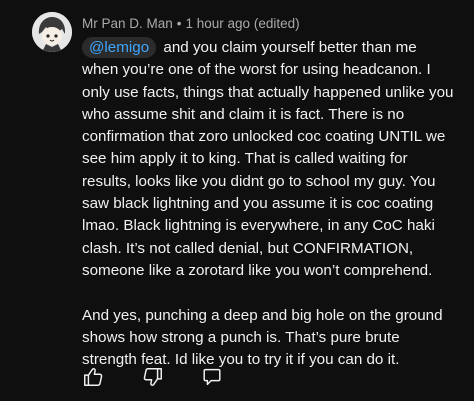 The width and height of the screenshot is (474, 401). I want to click on thumbs-up-icon, so click(93, 377).